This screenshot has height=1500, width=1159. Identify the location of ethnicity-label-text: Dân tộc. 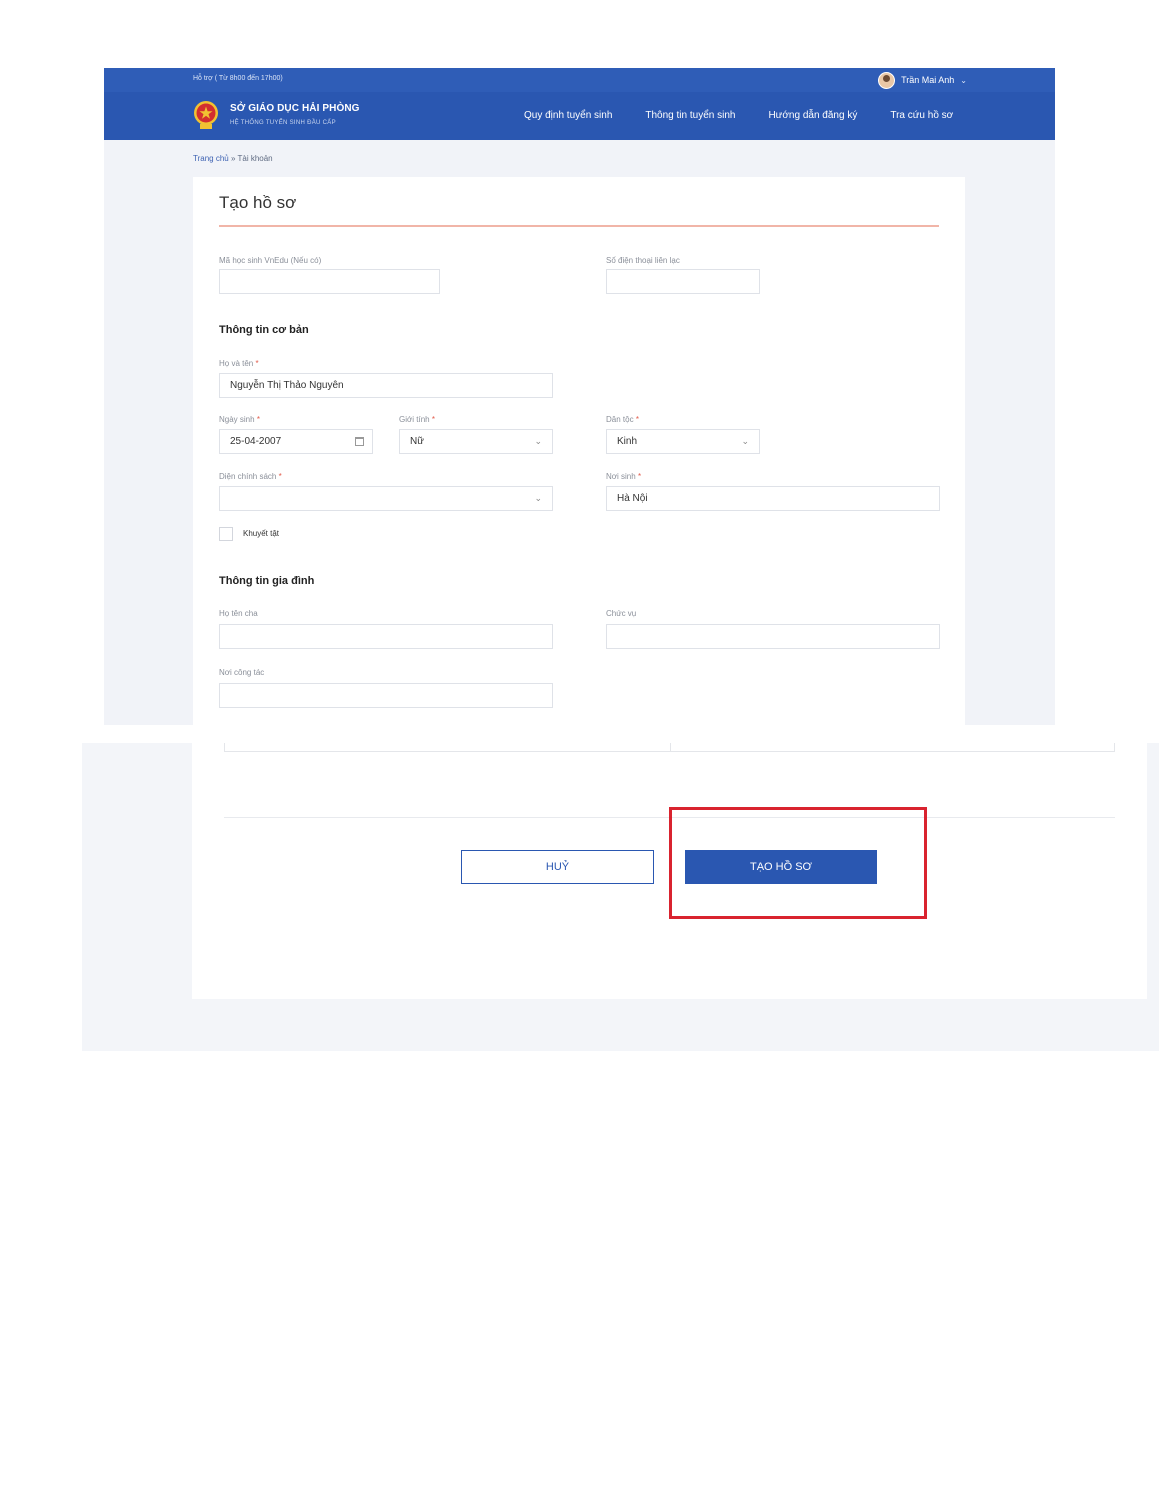
(620, 419).